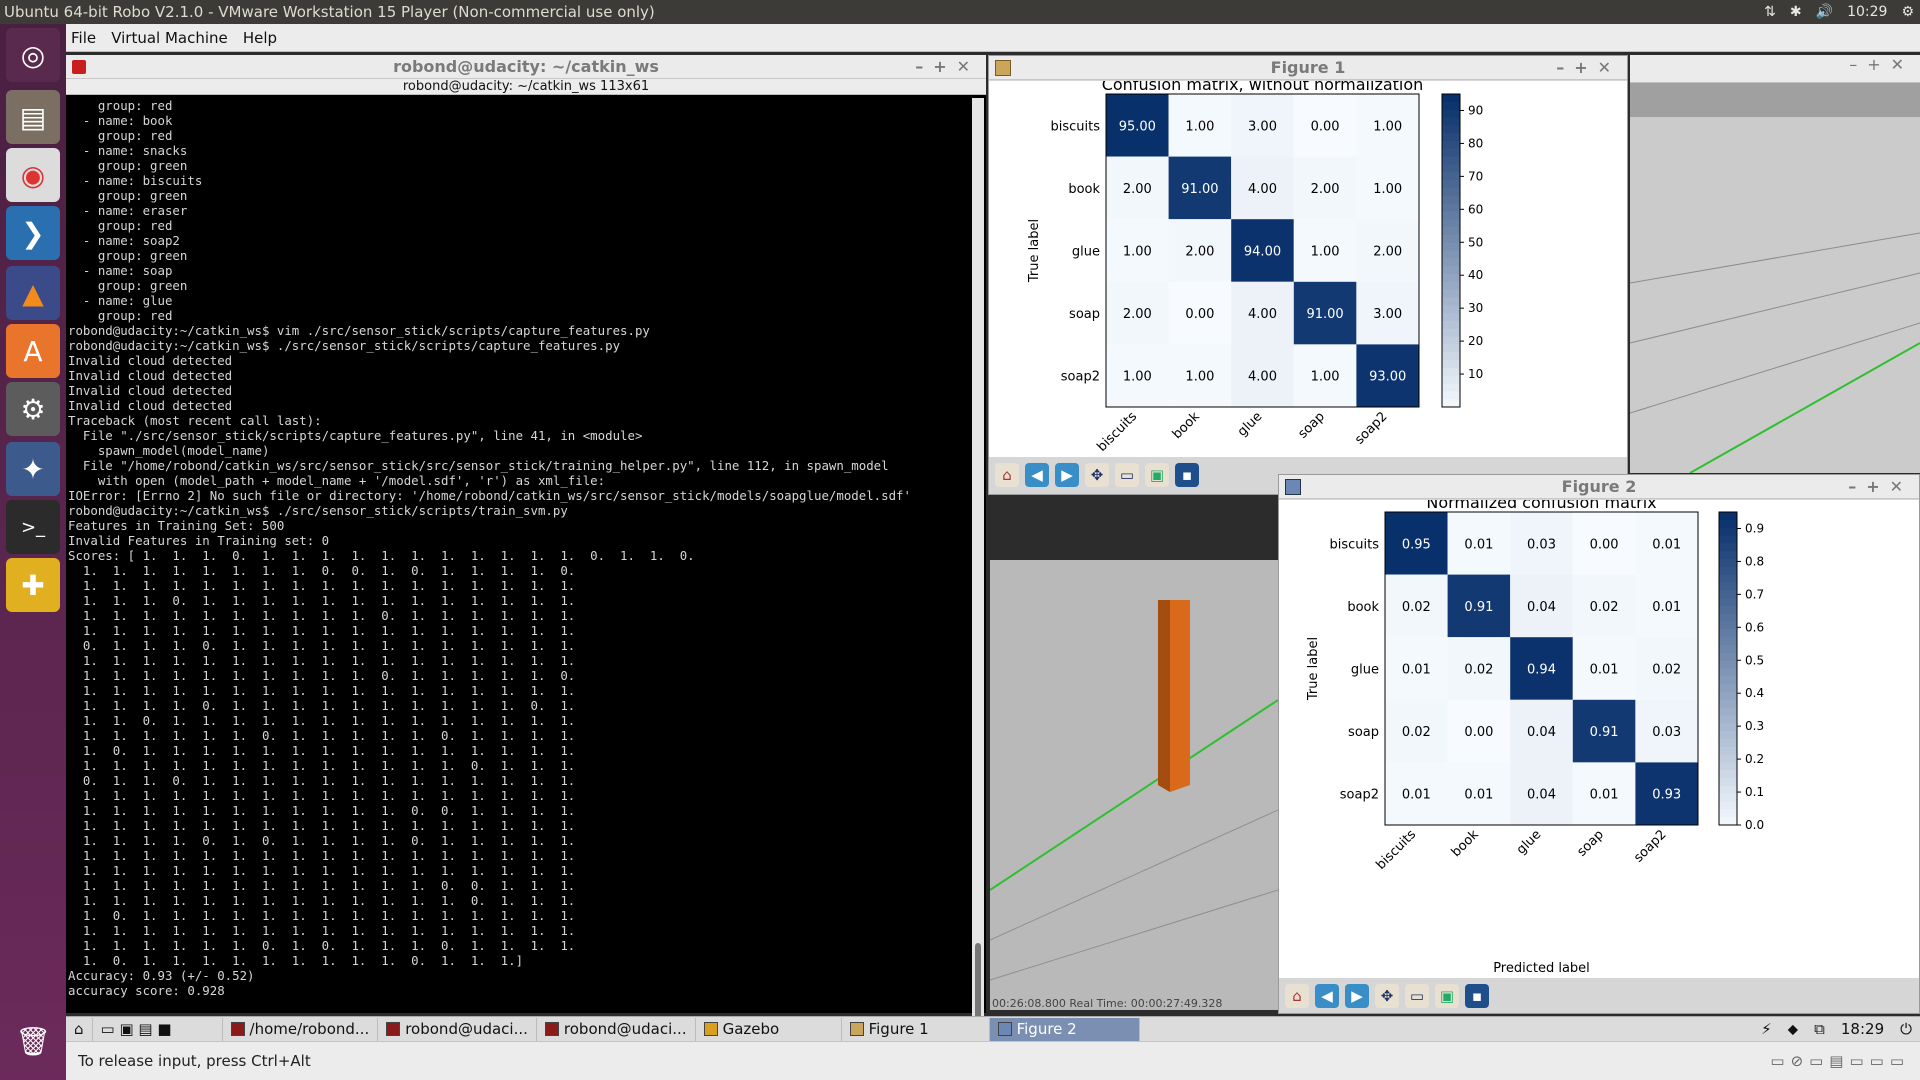 The width and height of the screenshot is (1920, 1080). Describe the element at coordinates (1754, 726) in the screenshot. I see `colorbar-tick-label: 0.3` at that location.